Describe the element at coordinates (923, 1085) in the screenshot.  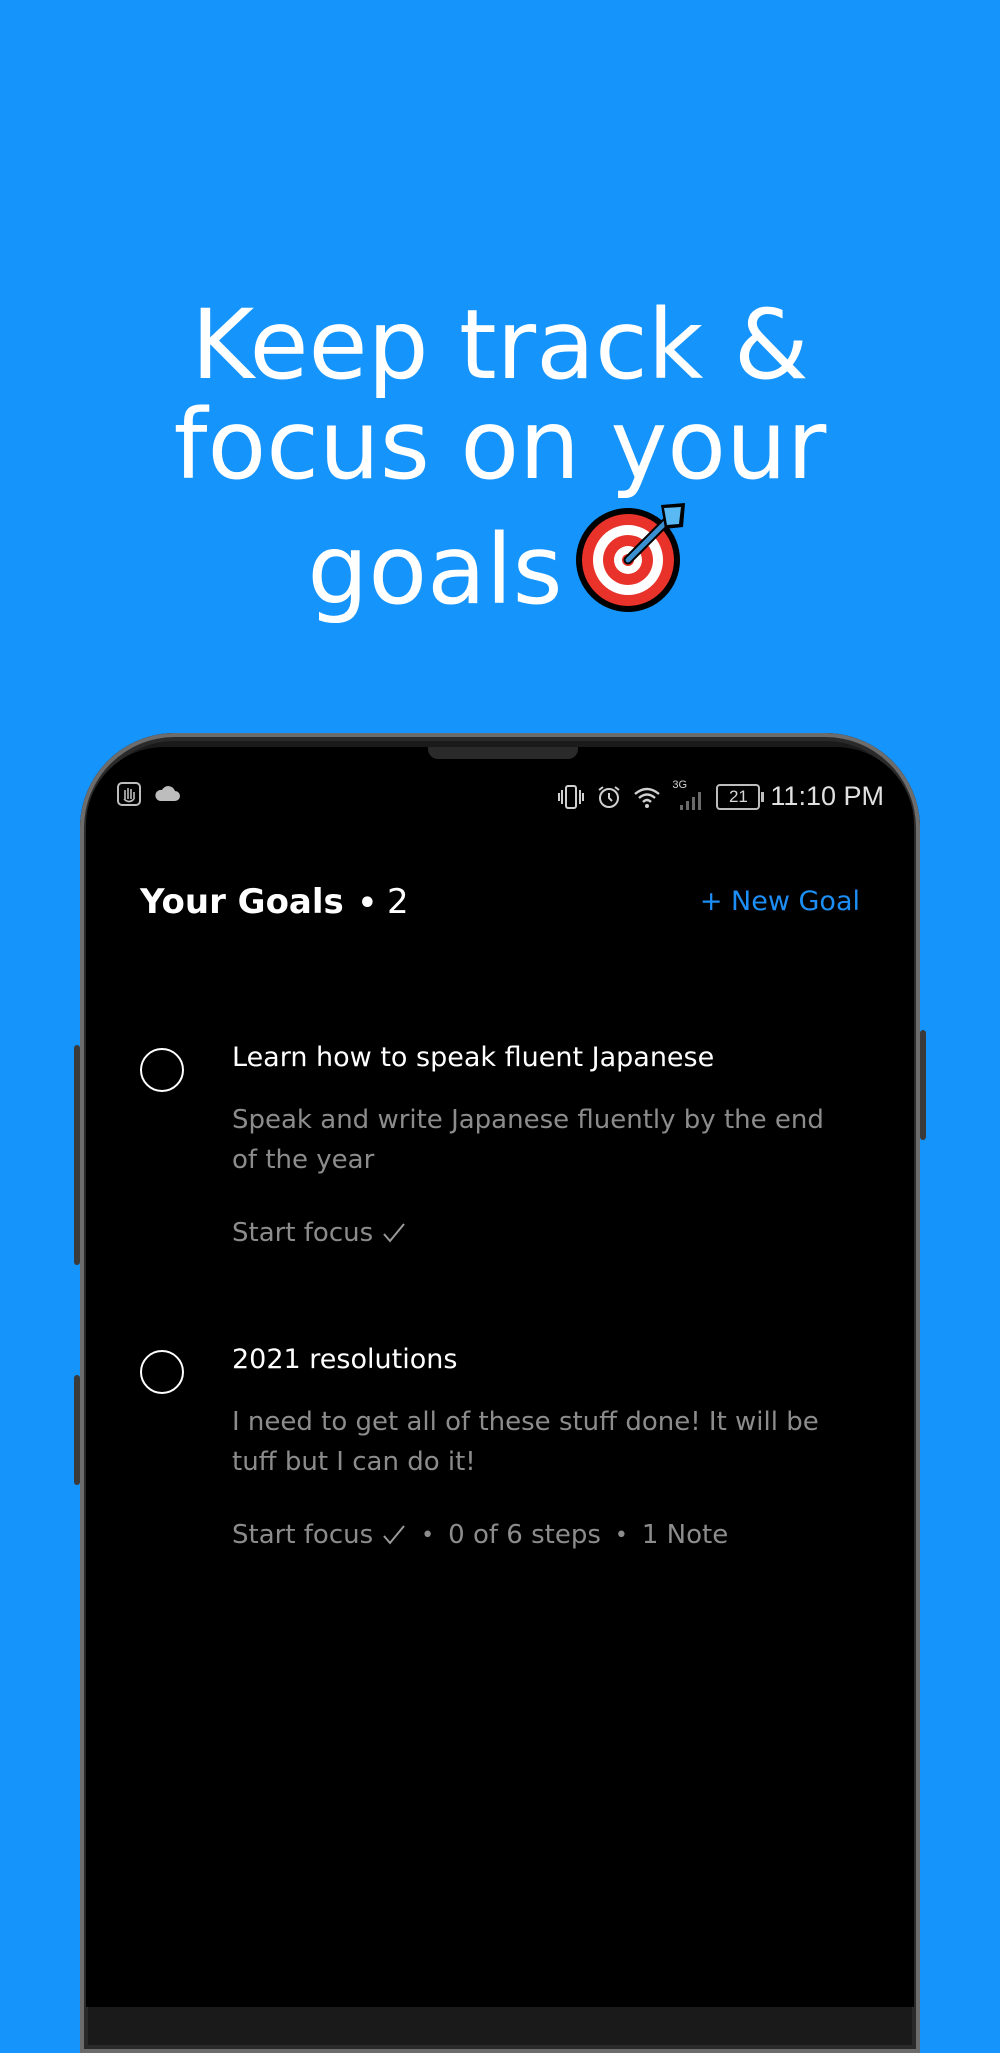
I see `power-button` at that location.